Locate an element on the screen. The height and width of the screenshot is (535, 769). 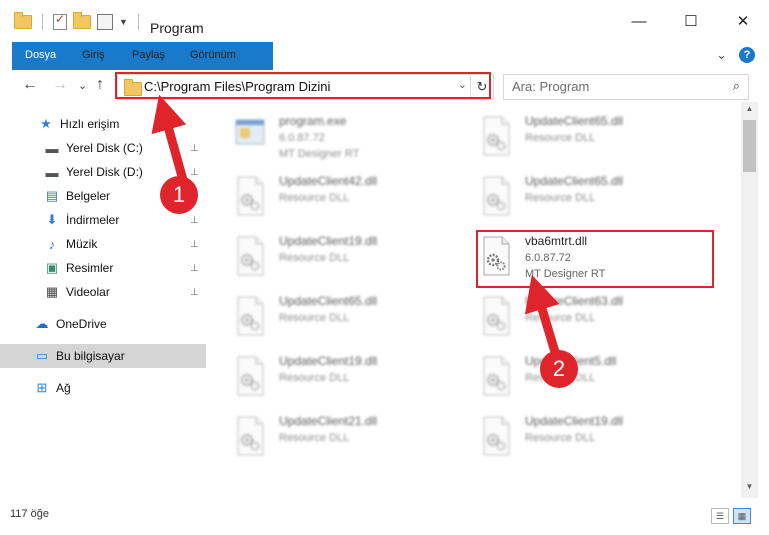
minimize-button: — is located at coordinates (639, 21).